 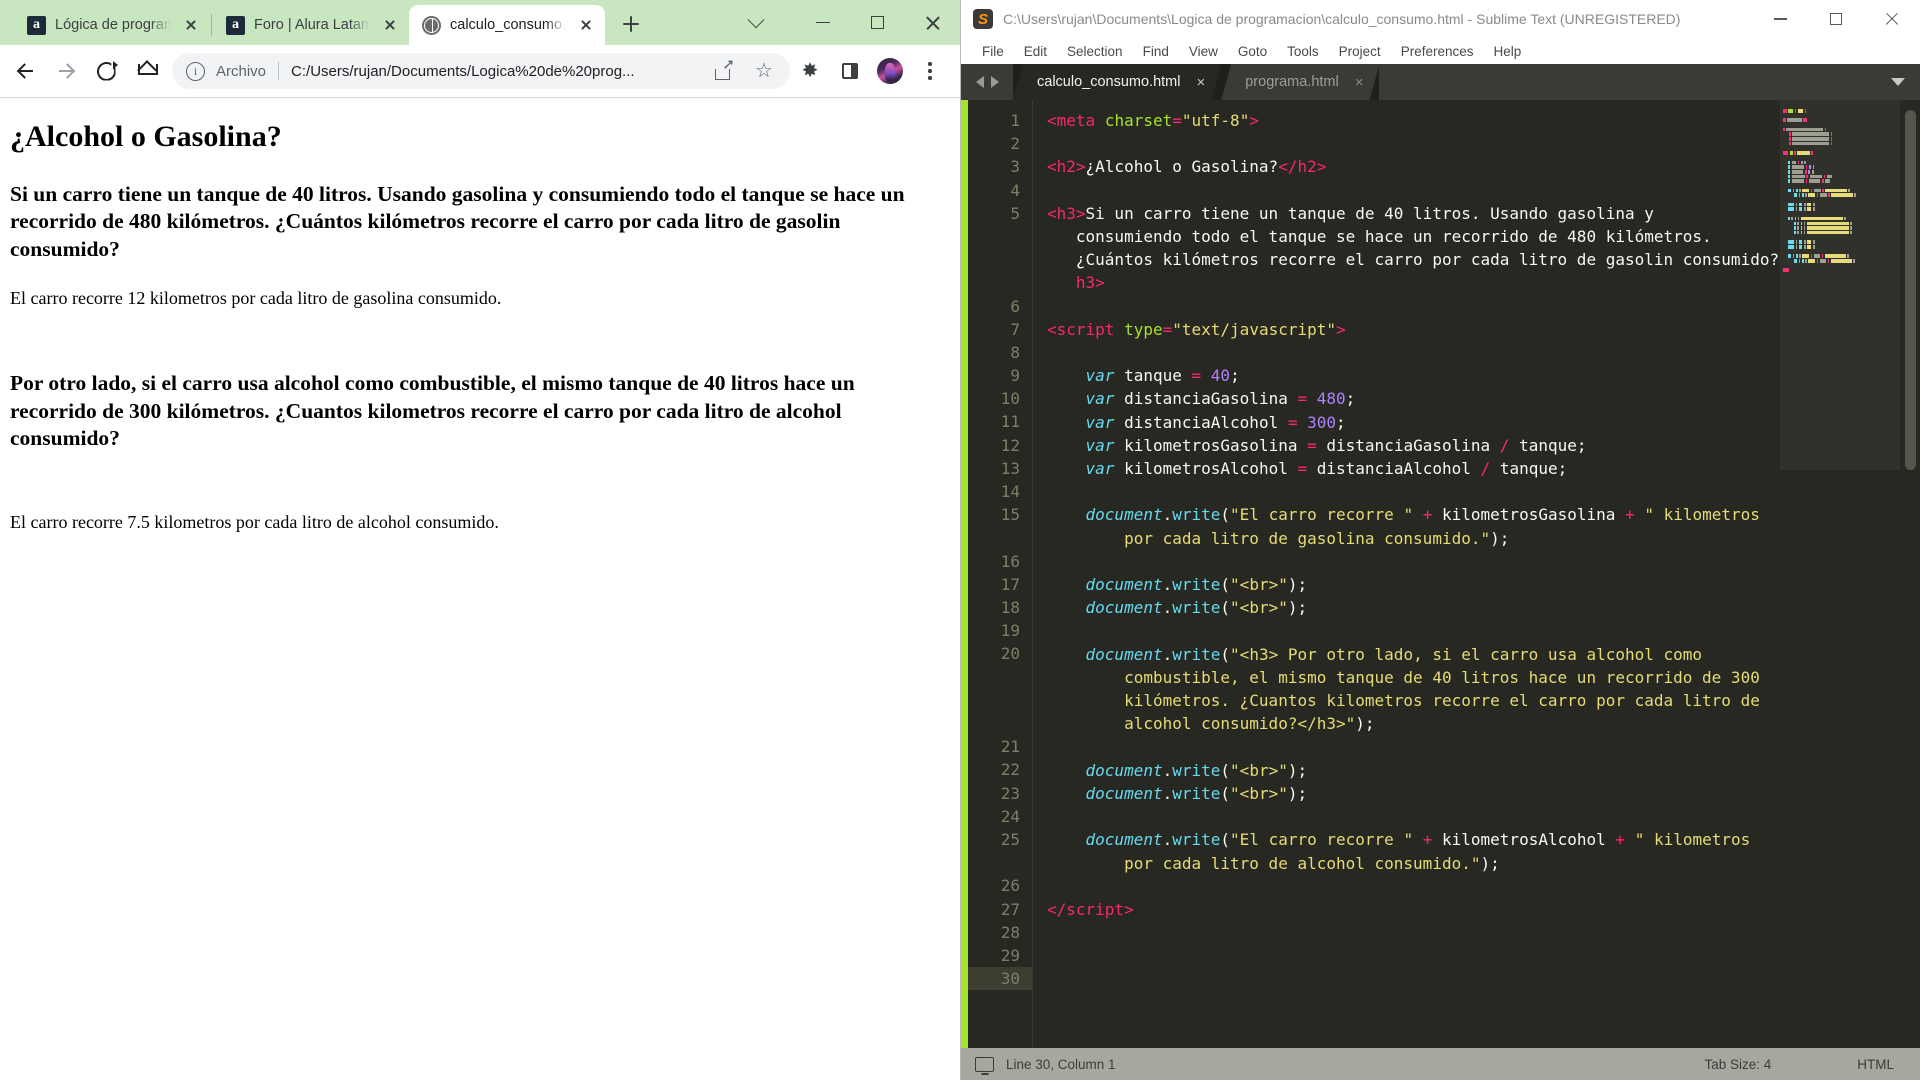 What do you see at coordinates (890, 71) in the screenshot?
I see `avatar` at bounding box center [890, 71].